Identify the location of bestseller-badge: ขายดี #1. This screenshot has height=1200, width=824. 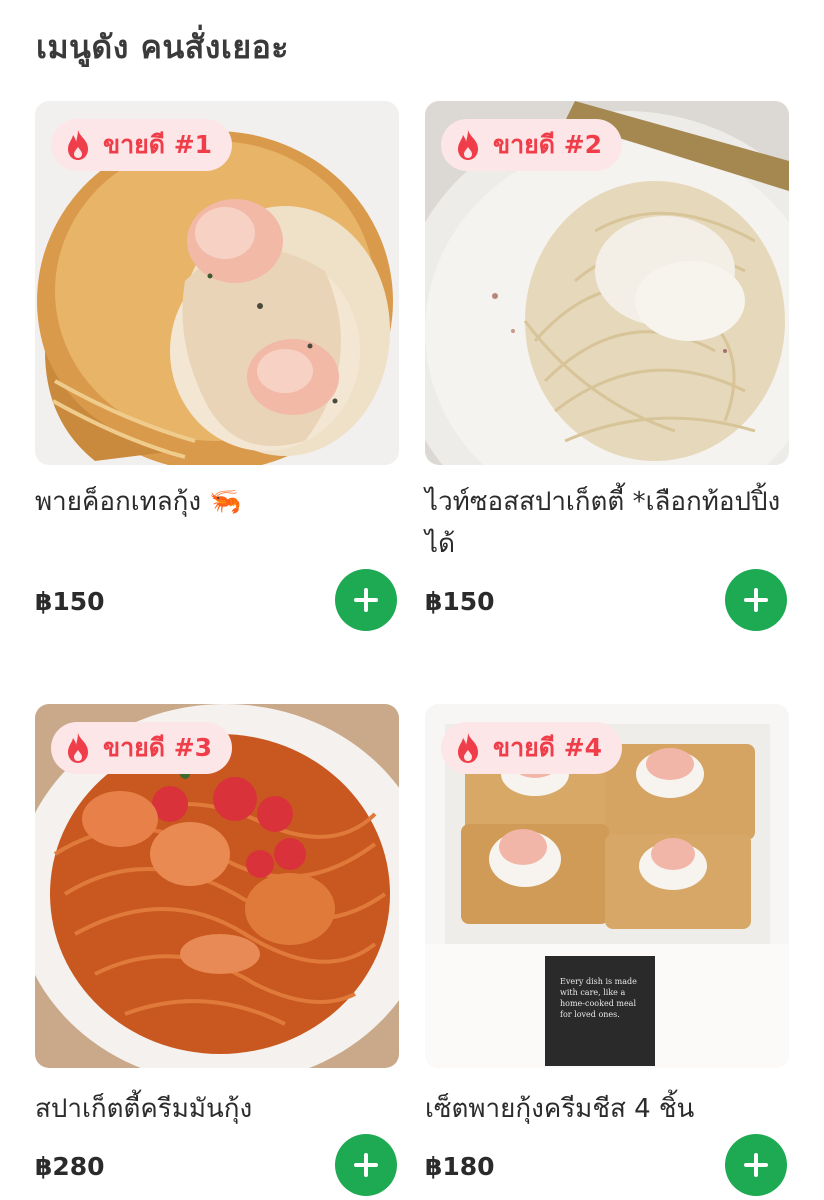
(142, 145).